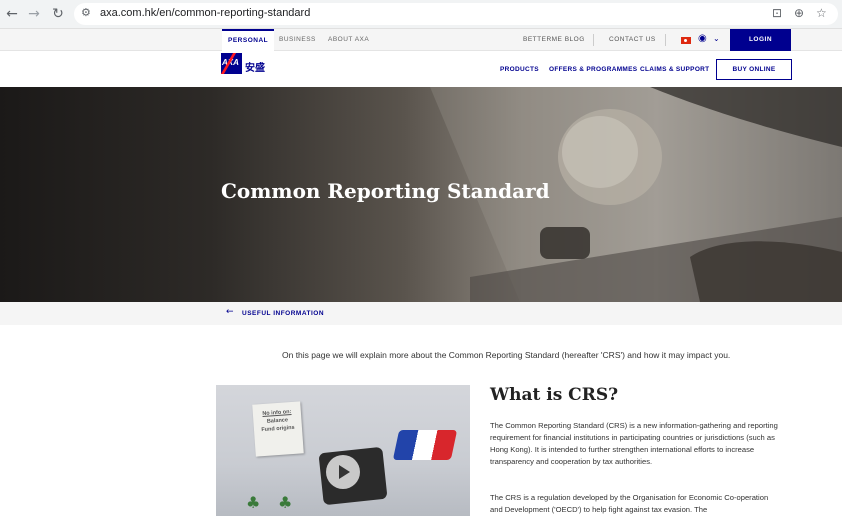  What do you see at coordinates (278, 429) in the screenshot?
I see `video-note: No info on: Balance Fund origins` at bounding box center [278, 429].